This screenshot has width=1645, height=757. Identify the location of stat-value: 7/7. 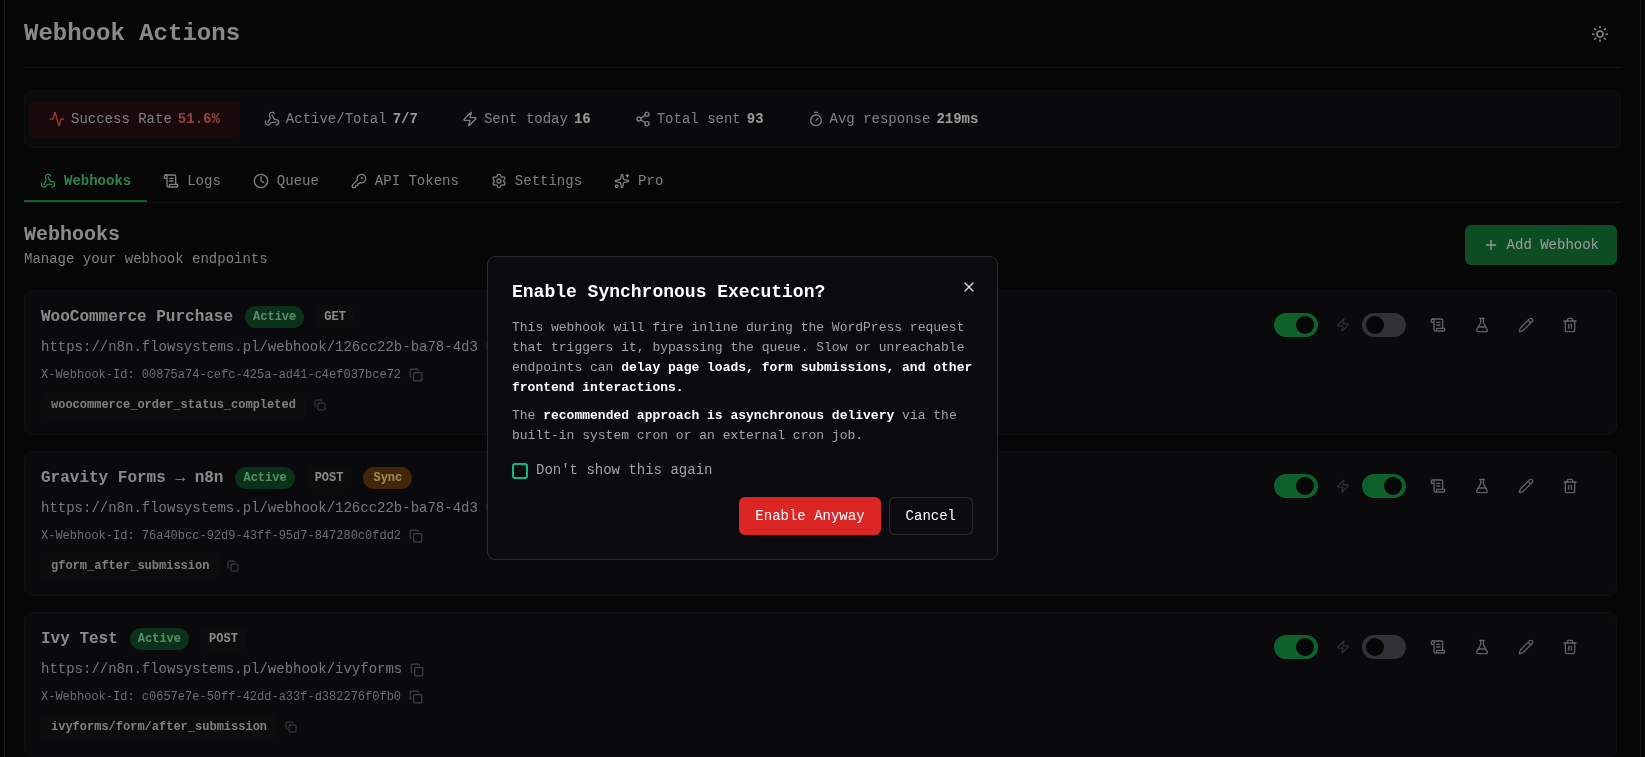
(405, 119).